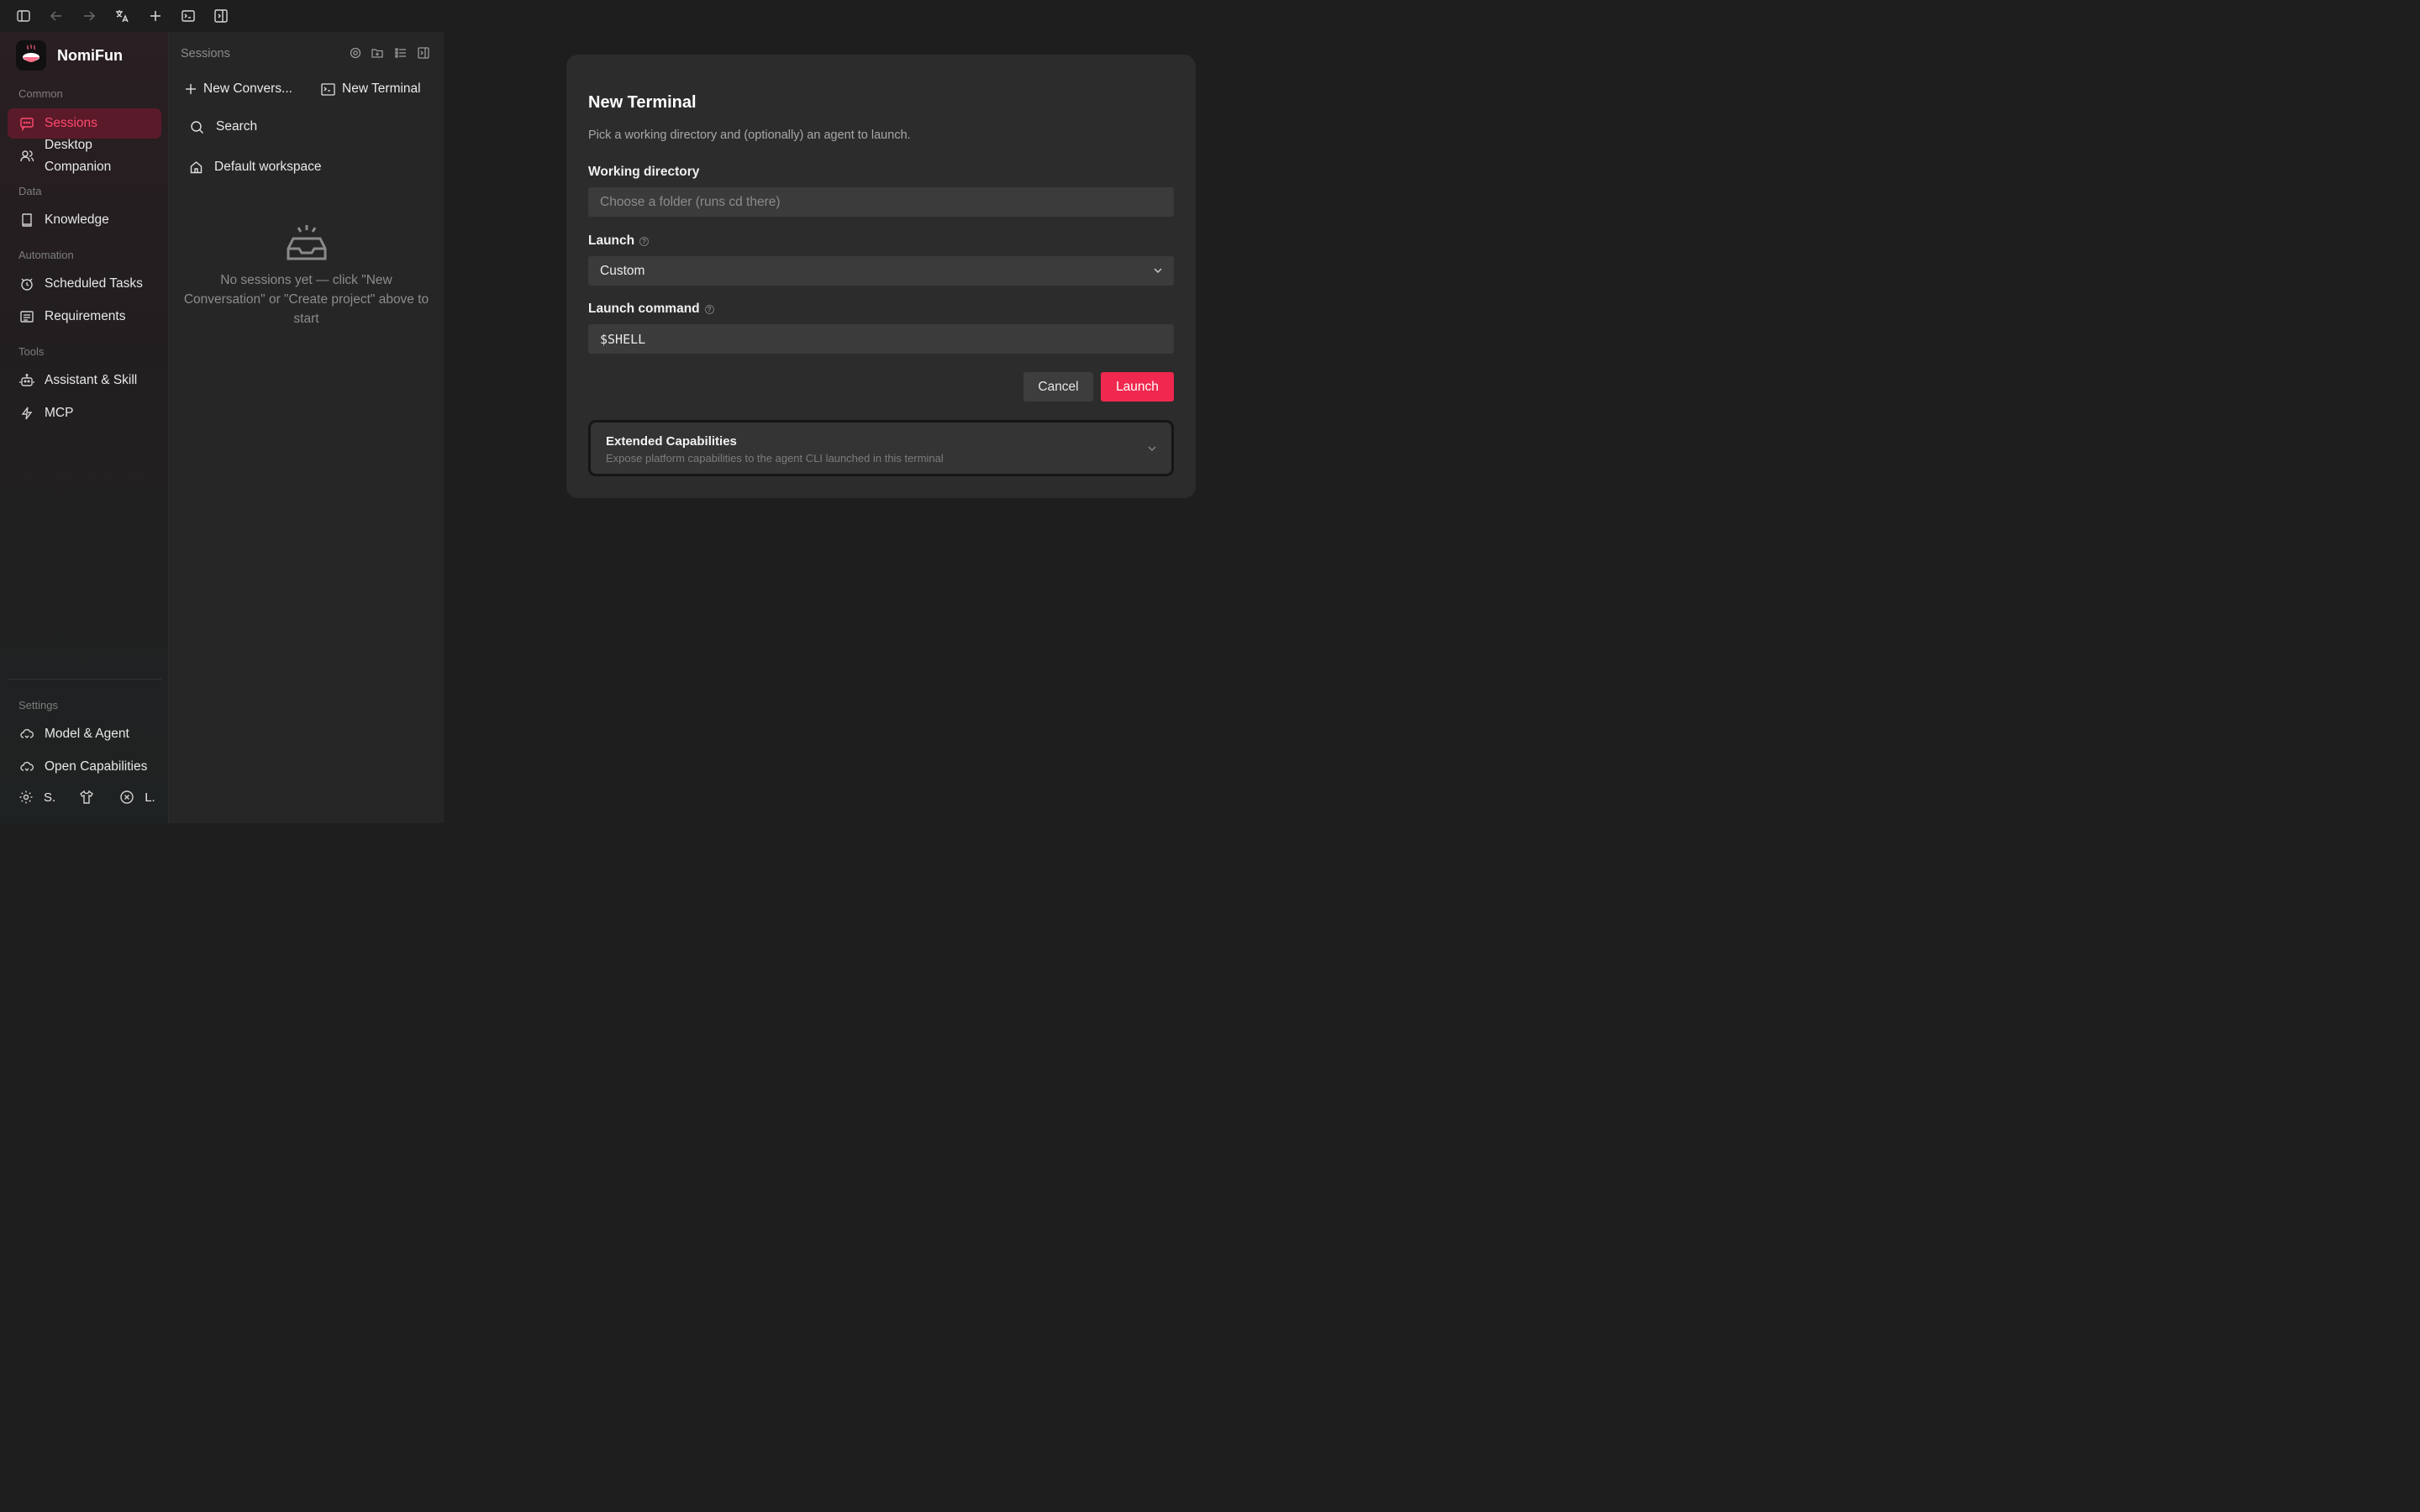  What do you see at coordinates (71, 123) in the screenshot?
I see `sidebar-item-label: Sessions` at bounding box center [71, 123].